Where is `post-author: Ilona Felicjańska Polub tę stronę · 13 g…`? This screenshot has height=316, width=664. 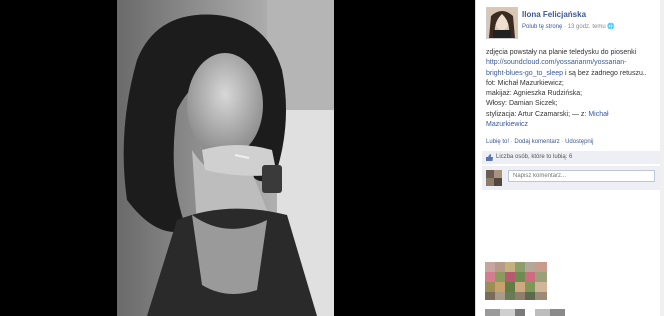
post-author: Ilona Felicjańska Polub tę stronę · 13 g… is located at coordinates (571, 23).